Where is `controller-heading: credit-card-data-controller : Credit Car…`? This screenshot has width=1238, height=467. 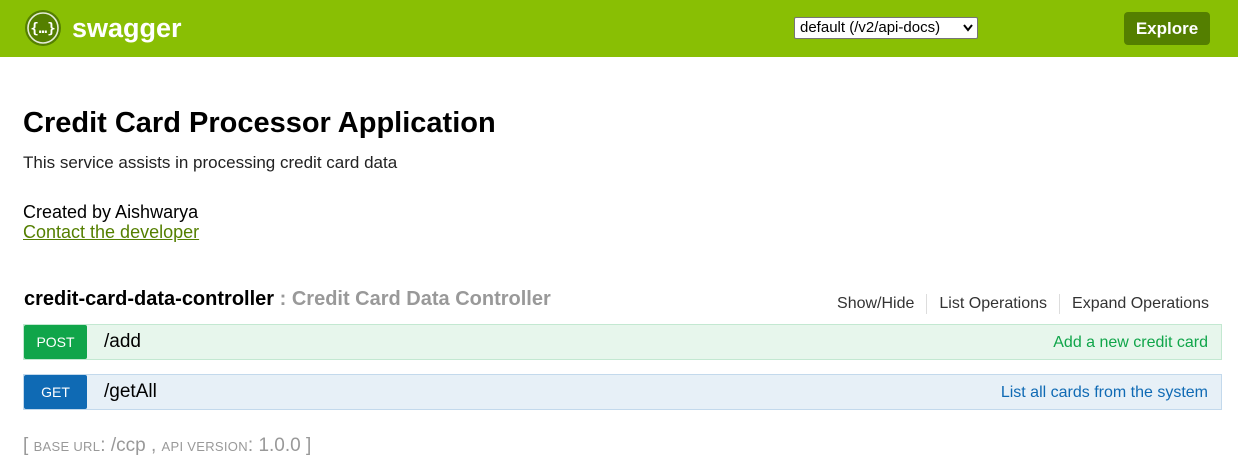 controller-heading: credit-card-data-controller : Credit Car… is located at coordinates (287, 299).